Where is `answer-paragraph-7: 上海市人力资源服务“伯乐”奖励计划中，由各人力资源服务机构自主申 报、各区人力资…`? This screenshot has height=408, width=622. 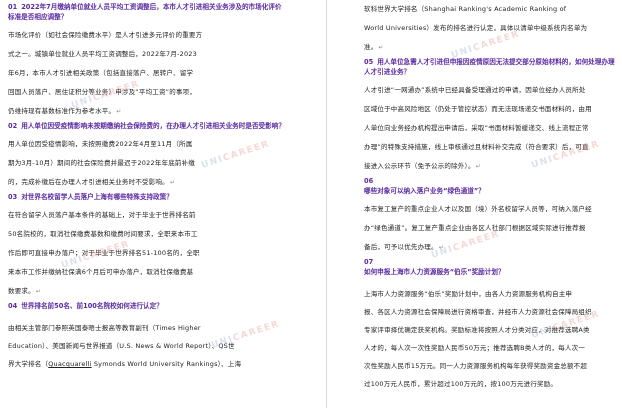
answer-paragraph-7: 上海市人力资源服务“伯乐”奖励计划中，由各人力资源服务机构自主申 报、各区人力资… is located at coordinates (478, 339).